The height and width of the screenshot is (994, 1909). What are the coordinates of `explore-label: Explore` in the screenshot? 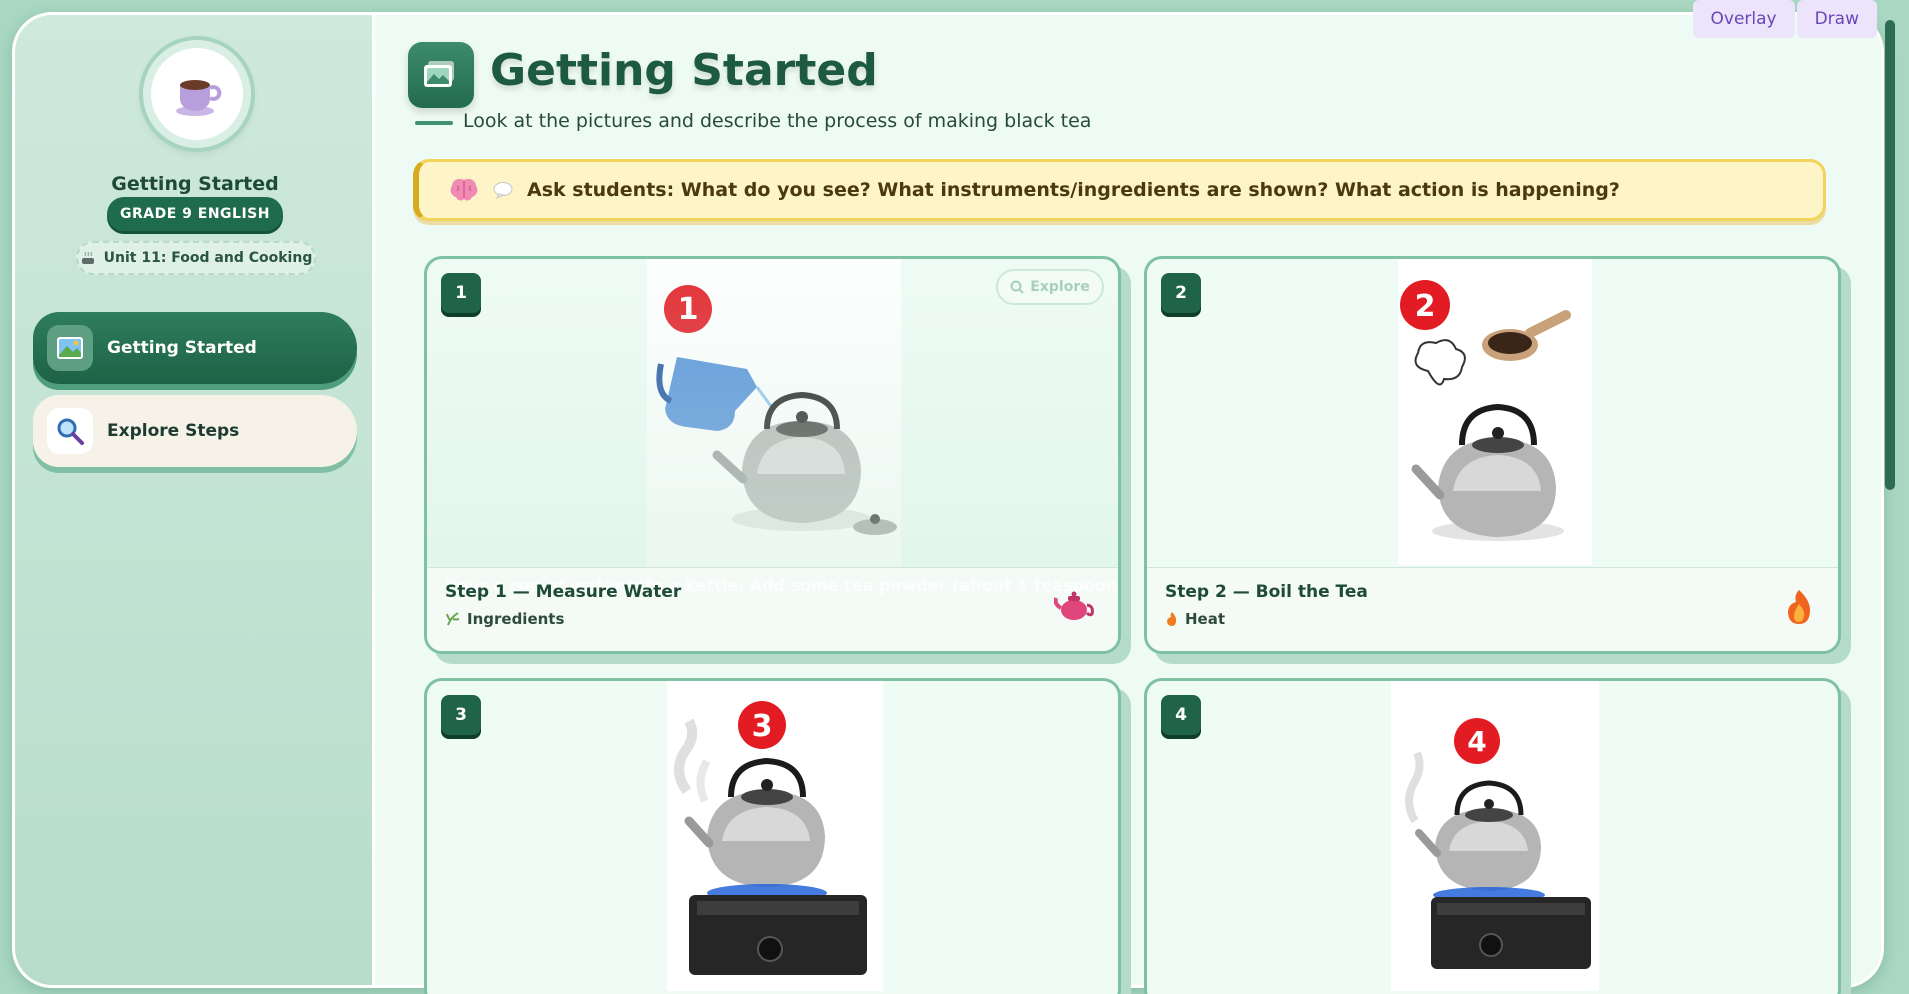 It's located at (1060, 287).